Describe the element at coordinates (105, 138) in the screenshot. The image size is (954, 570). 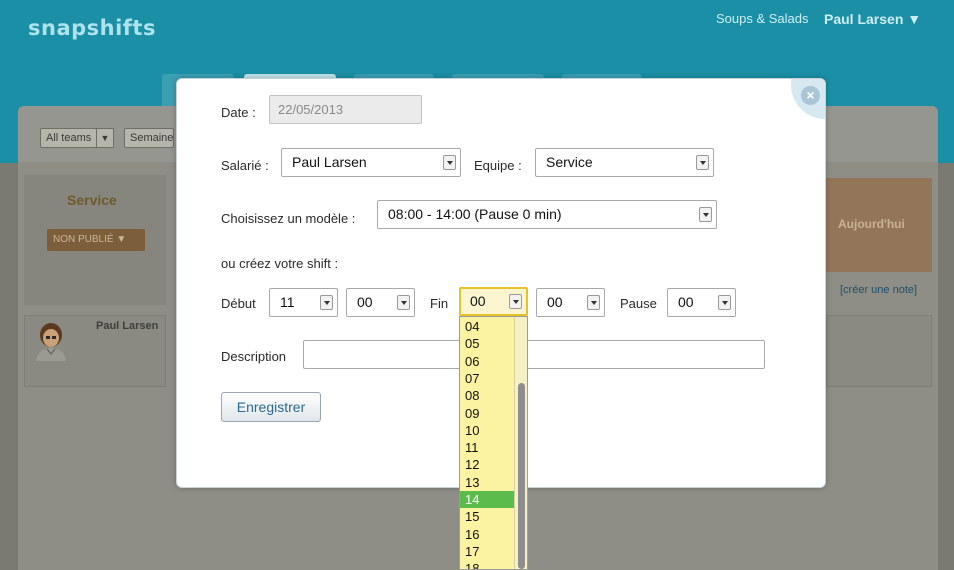
I see `team-filter-caret-icon: ▼` at that location.